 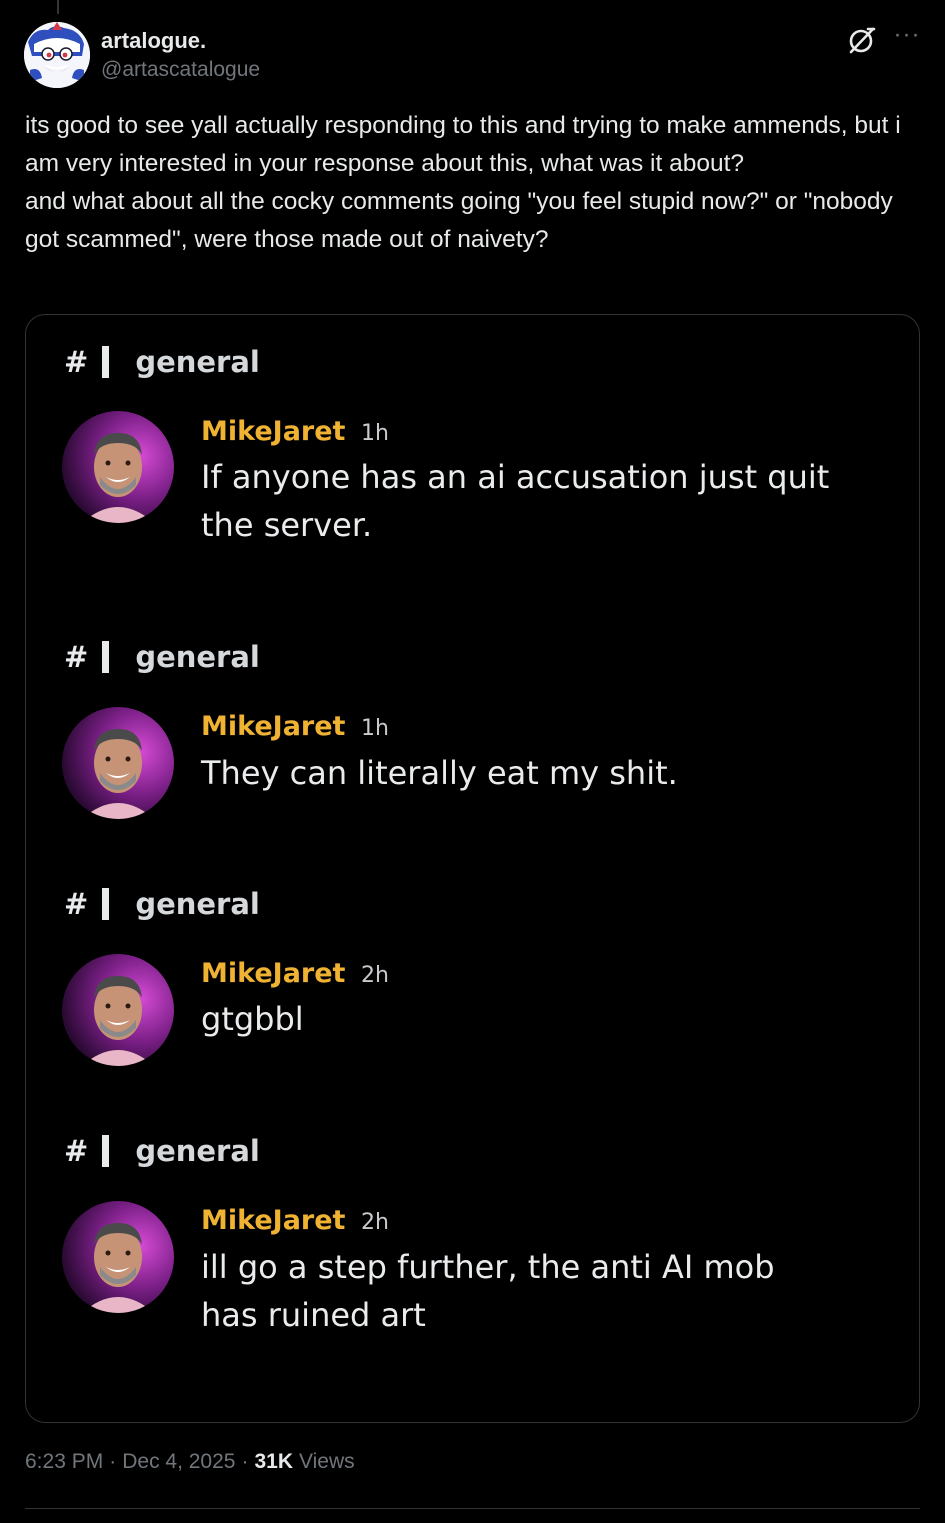 I want to click on author-display-name: artalogue., so click(x=153, y=41).